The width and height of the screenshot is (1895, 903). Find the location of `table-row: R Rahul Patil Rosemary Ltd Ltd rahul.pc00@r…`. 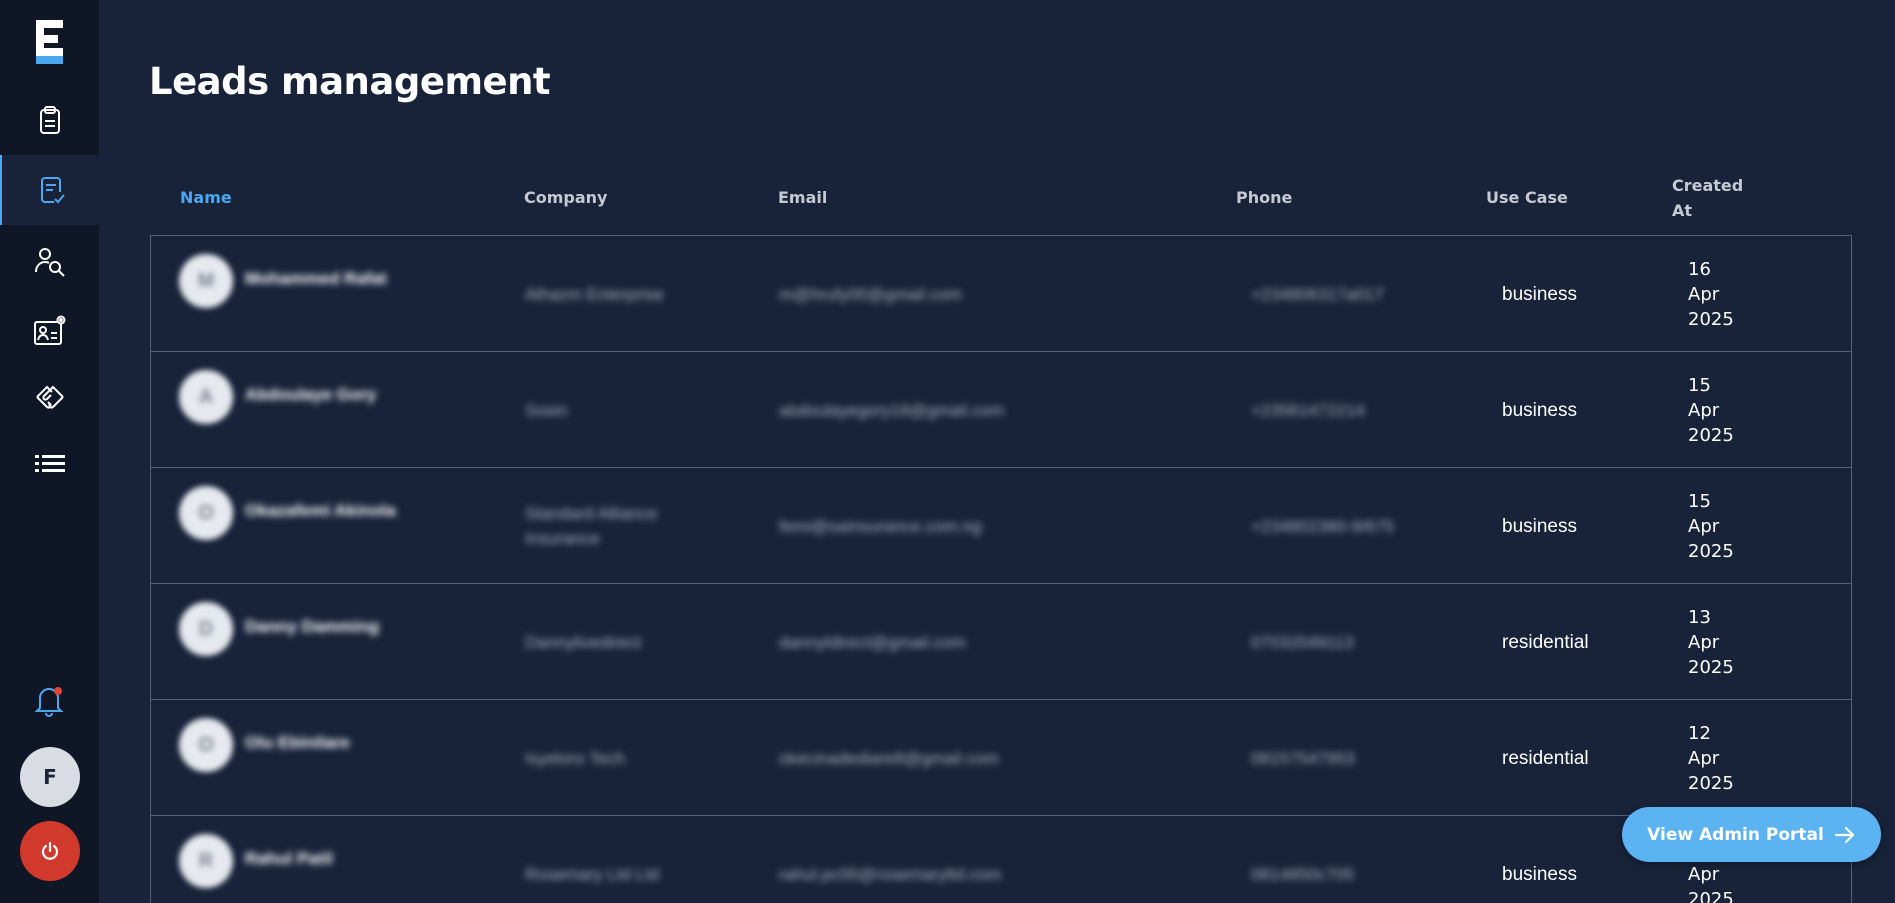

table-row: R Rahul Patil Rosemary Ltd Ltd rahul.pc00@r… is located at coordinates (1001, 859).